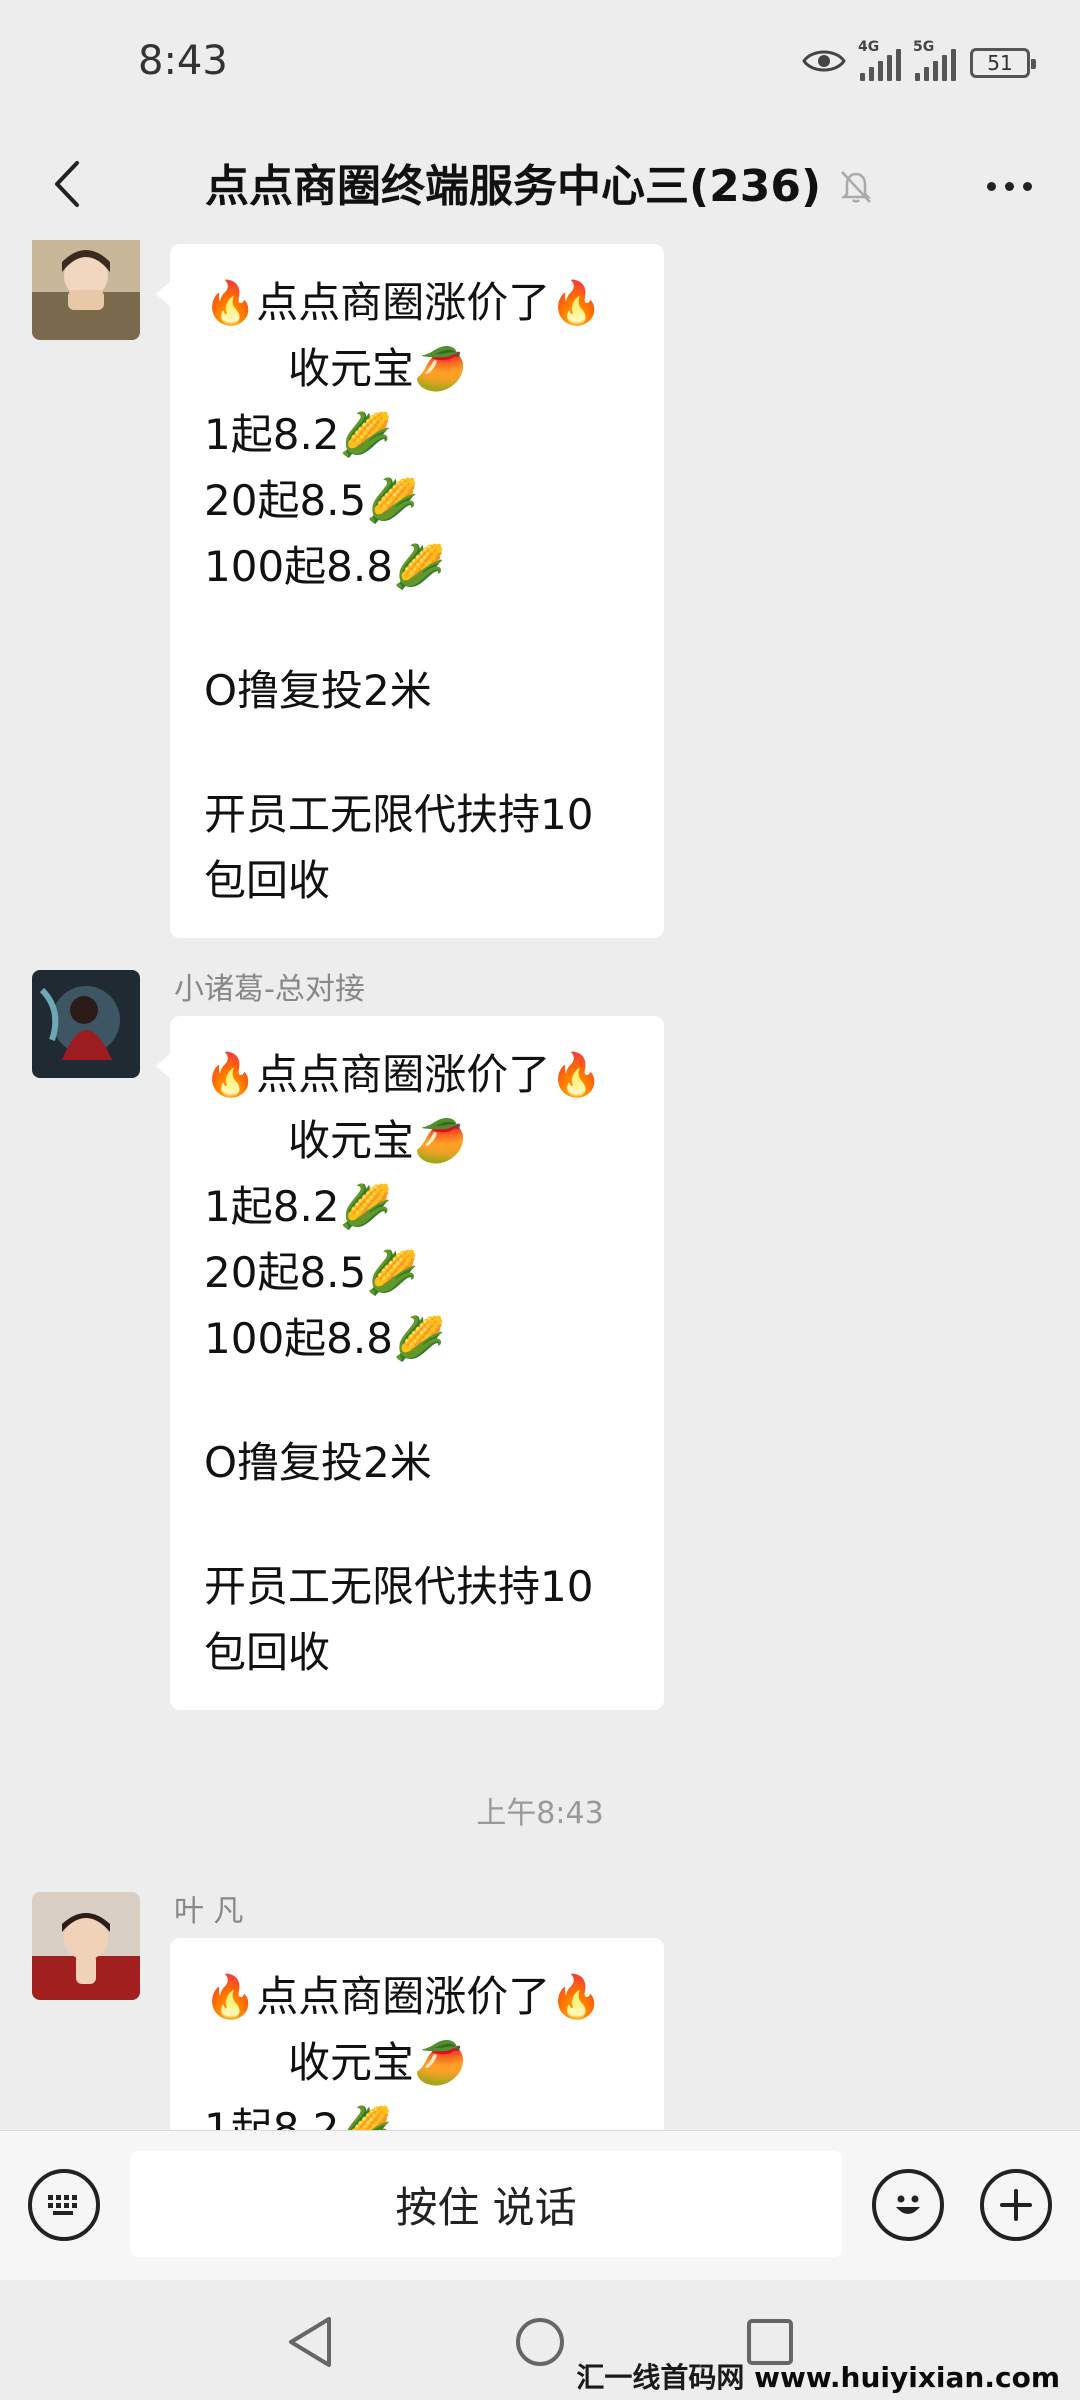 The width and height of the screenshot is (1080, 2400). What do you see at coordinates (209, 1911) in the screenshot?
I see `sender-name: 叶 凡` at bounding box center [209, 1911].